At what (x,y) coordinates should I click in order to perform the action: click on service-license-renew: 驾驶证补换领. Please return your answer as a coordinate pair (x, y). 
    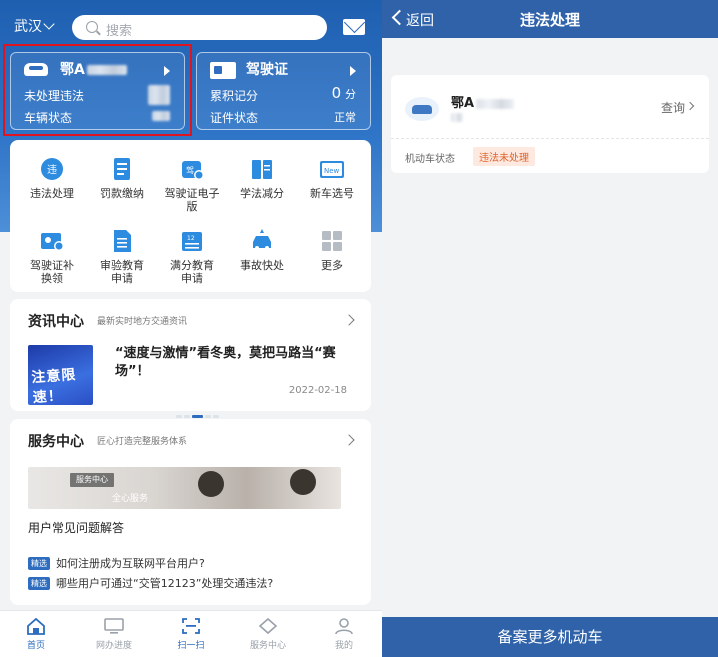
    Looking at the image, I should click on (52, 256).